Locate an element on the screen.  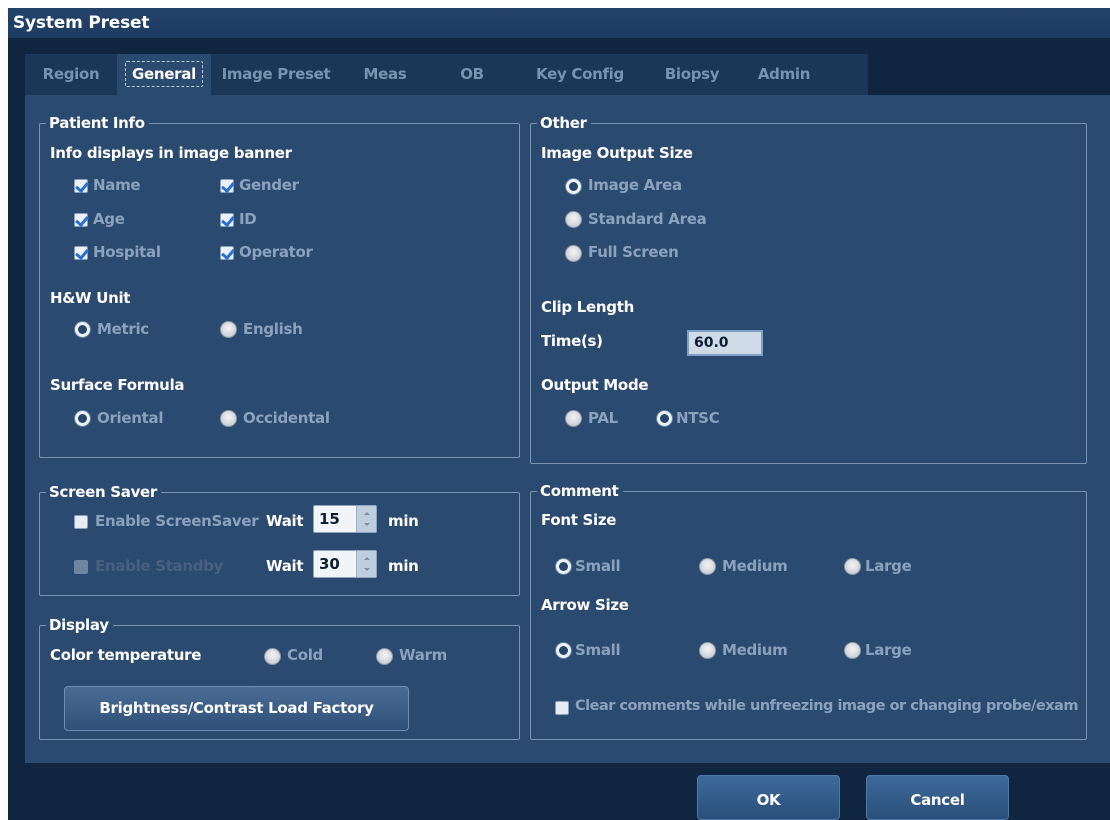
tab-general: General is located at coordinates (164, 74).